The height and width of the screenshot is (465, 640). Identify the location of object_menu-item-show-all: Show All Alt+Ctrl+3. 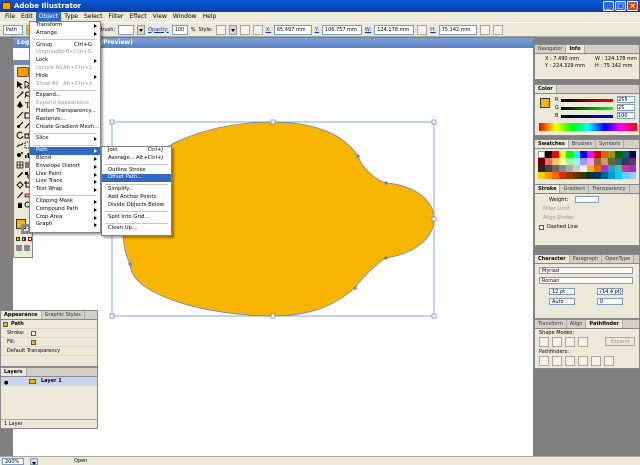
(65, 85).